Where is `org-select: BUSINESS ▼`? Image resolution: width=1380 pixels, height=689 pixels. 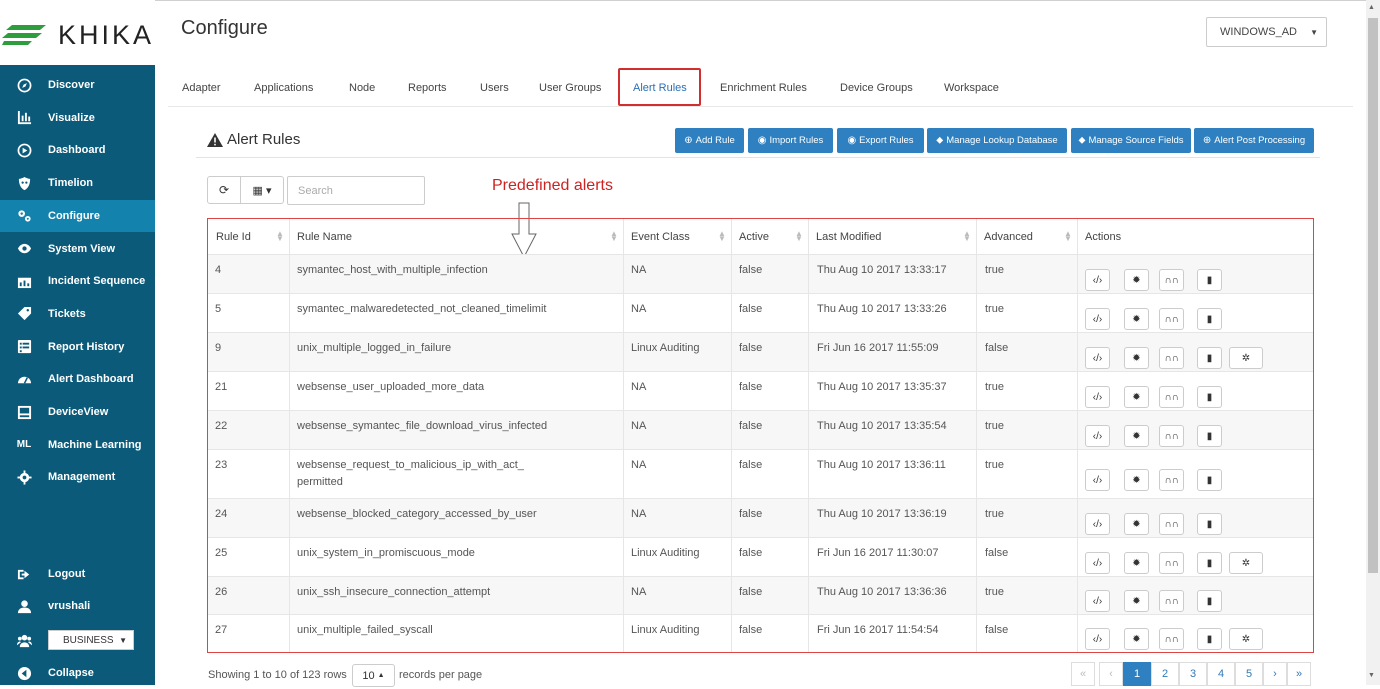
org-select: BUSINESS ▼ is located at coordinates (91, 640).